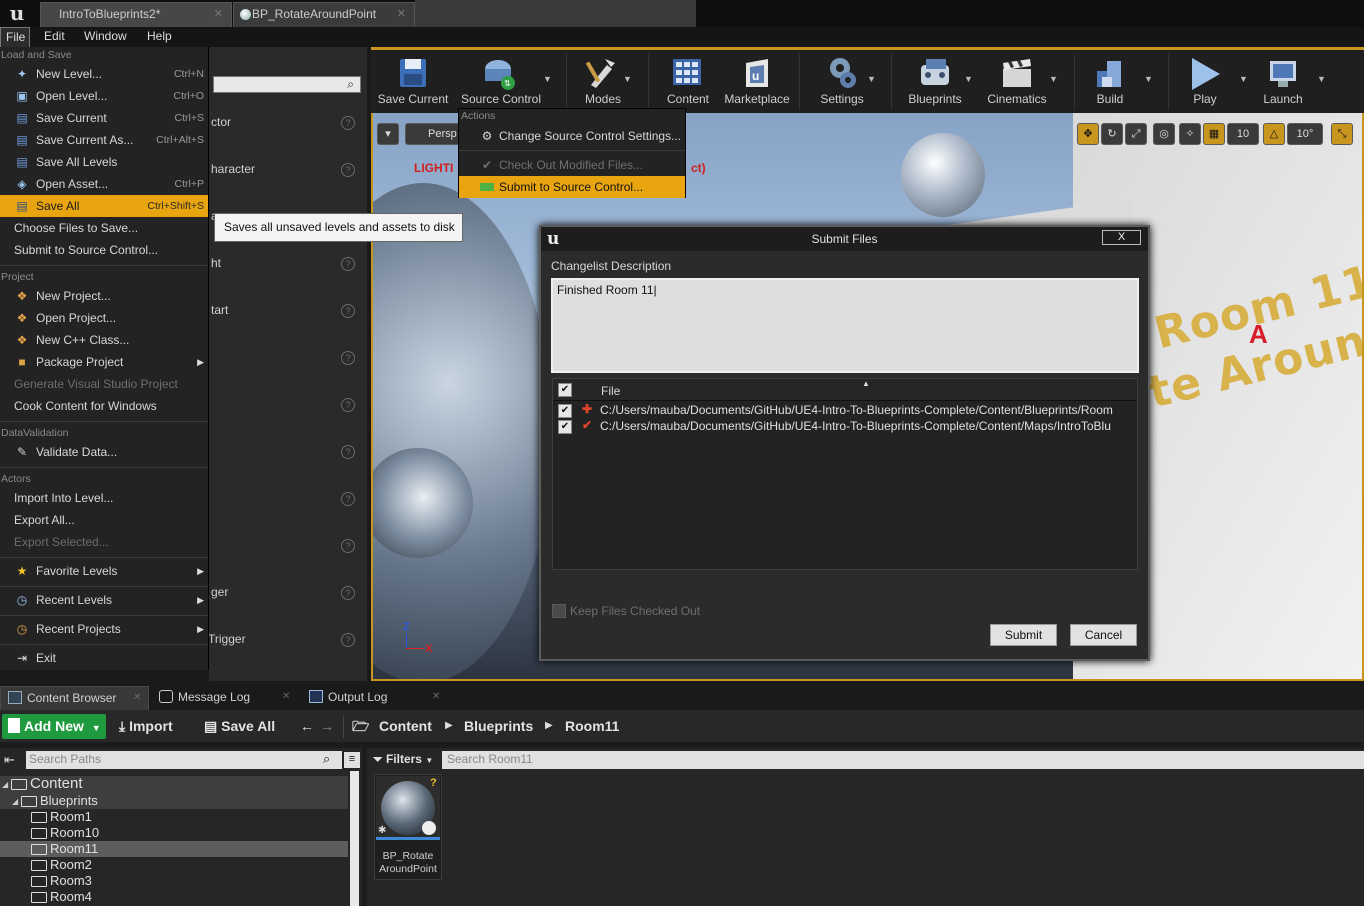  What do you see at coordinates (1103, 635) in the screenshot?
I see `cancel-button: Cancel` at bounding box center [1103, 635].